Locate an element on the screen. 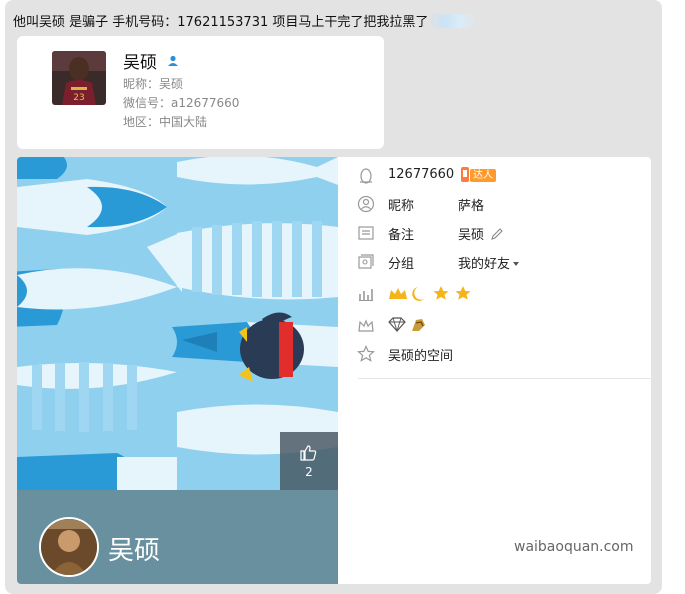 This screenshot has height=594, width=685. wechat-contact-card: 23 吴硕 昵称：吴硕 微信号：a12677660 地区：中国大陆 is located at coordinates (200, 92).